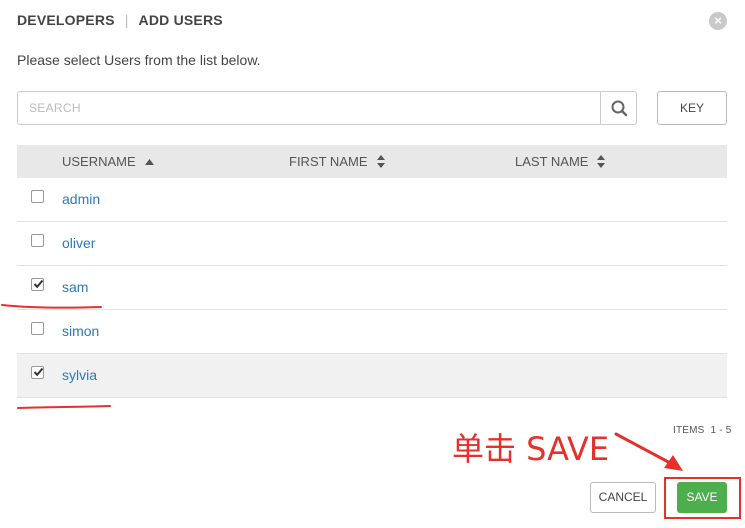 Image resolution: width=745 pixels, height=528 pixels. I want to click on table-header: USERNAME FIRST NAME LAST NAME, so click(372, 161).